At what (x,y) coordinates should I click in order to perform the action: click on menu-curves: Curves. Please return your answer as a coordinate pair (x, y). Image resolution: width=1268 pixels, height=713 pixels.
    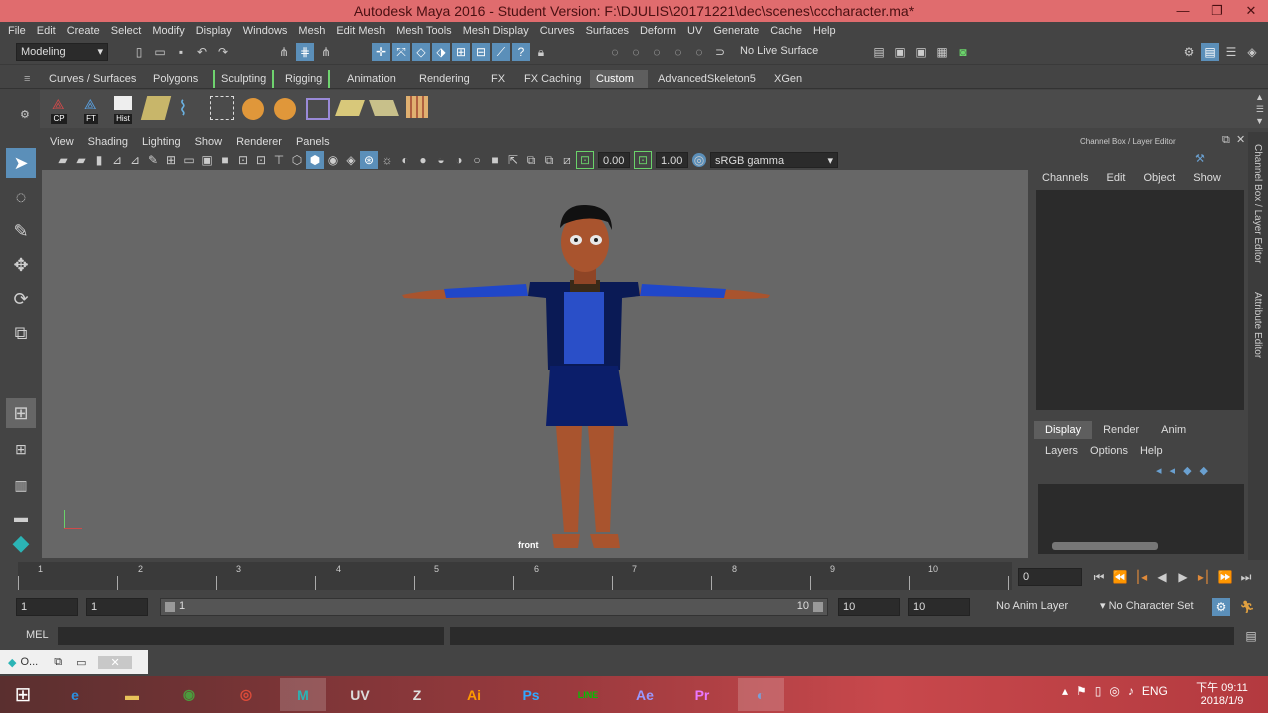
    Looking at the image, I should click on (557, 31).